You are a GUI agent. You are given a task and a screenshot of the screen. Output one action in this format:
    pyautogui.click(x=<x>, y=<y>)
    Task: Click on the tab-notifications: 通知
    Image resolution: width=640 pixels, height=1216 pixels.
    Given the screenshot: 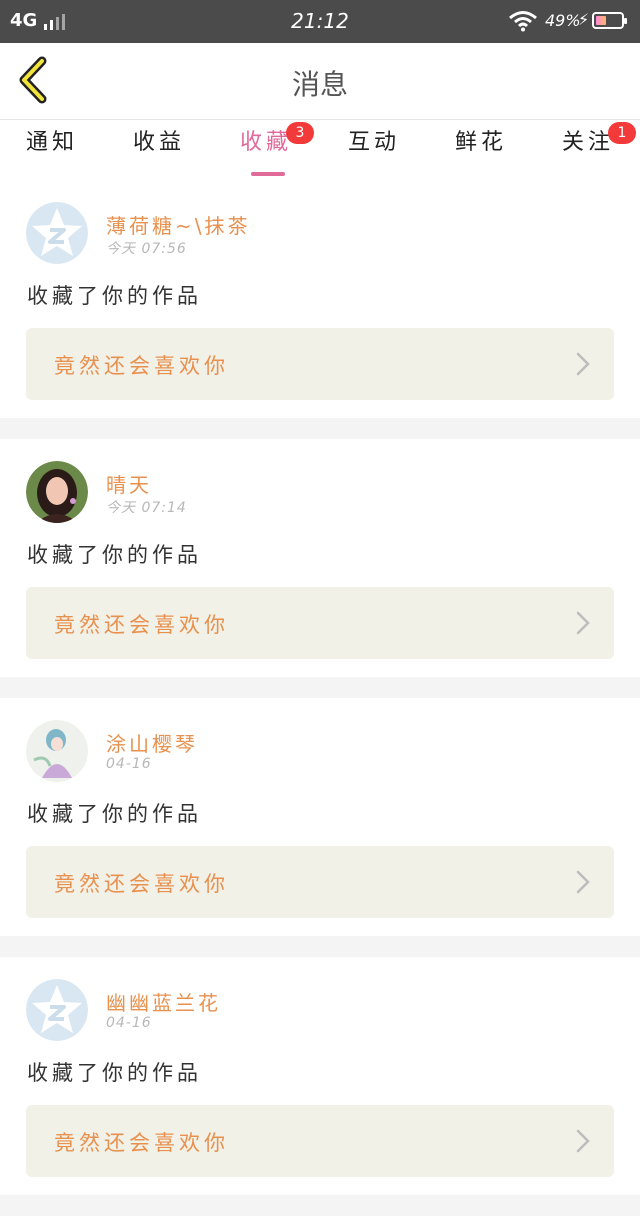 What is the action you would take?
    pyautogui.click(x=52, y=153)
    